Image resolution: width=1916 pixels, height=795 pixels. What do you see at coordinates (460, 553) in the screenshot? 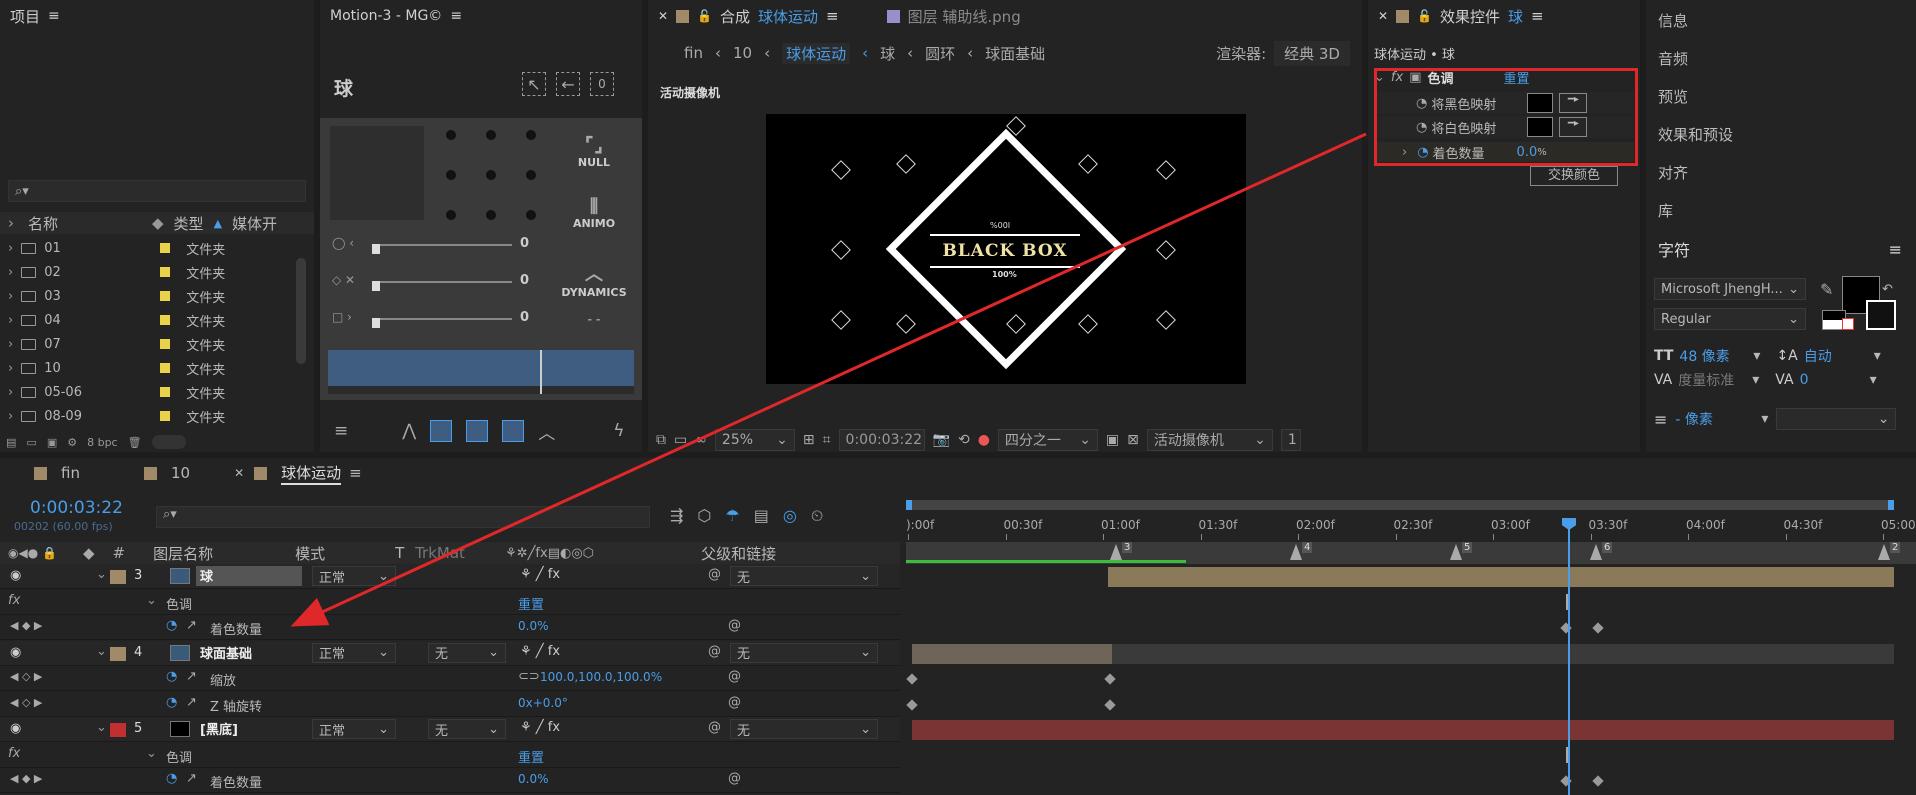
I see `col-trkmat: TrkMat` at bounding box center [460, 553].